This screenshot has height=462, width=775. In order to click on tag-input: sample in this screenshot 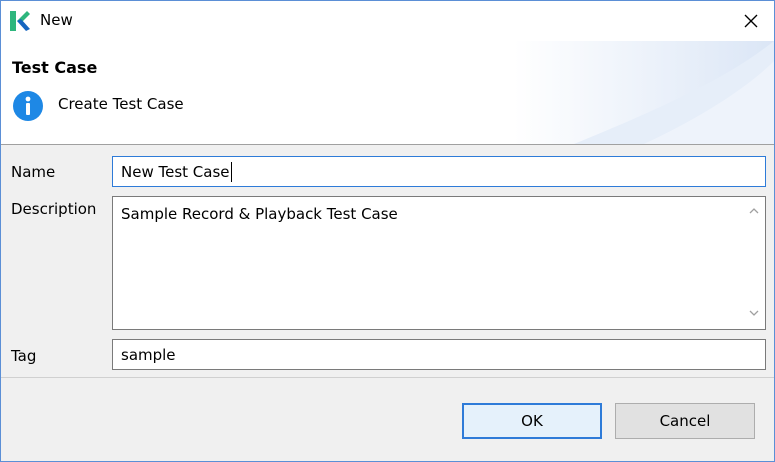, I will do `click(439, 354)`.